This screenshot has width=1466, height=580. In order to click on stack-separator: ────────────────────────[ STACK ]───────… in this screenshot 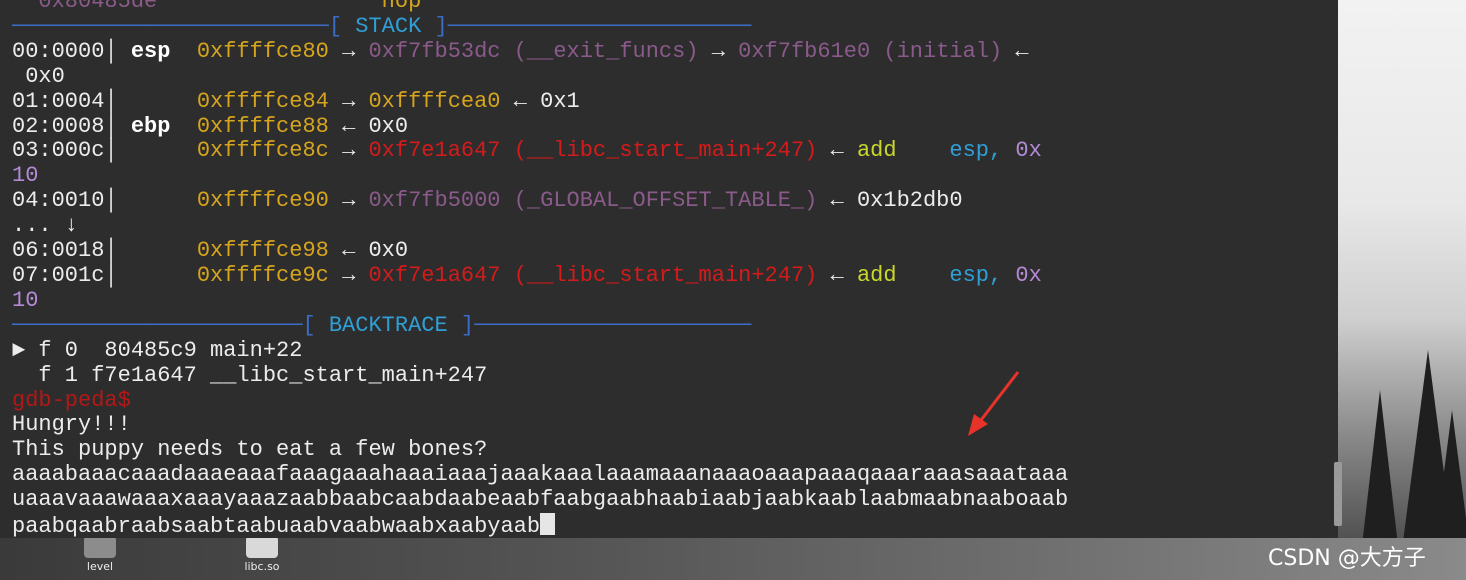, I will do `click(382, 26)`.